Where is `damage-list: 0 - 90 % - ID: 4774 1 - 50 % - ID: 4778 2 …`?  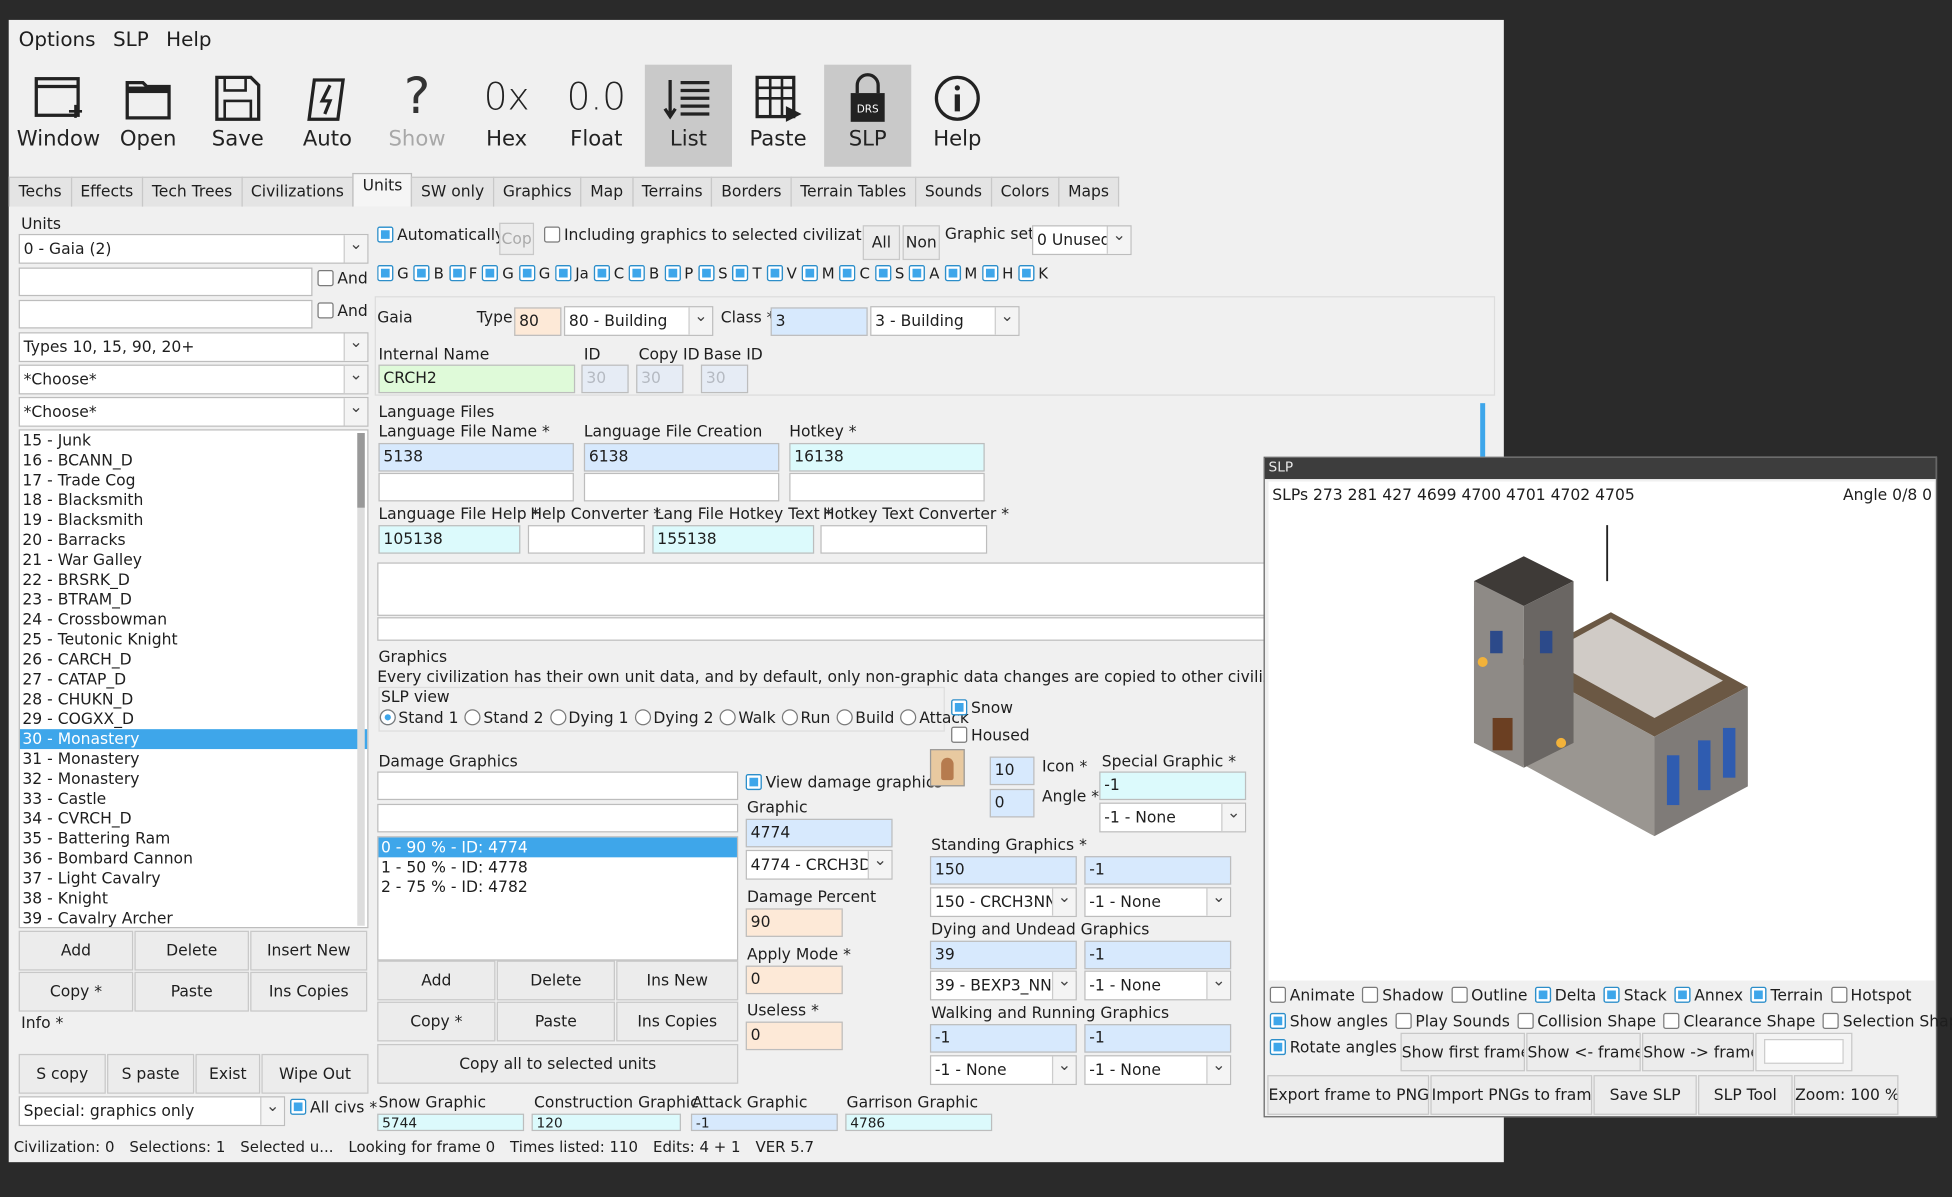 damage-list: 0 - 90 % - ID: 4774 1 - 50 % - ID: 4778 2 … is located at coordinates (558, 898).